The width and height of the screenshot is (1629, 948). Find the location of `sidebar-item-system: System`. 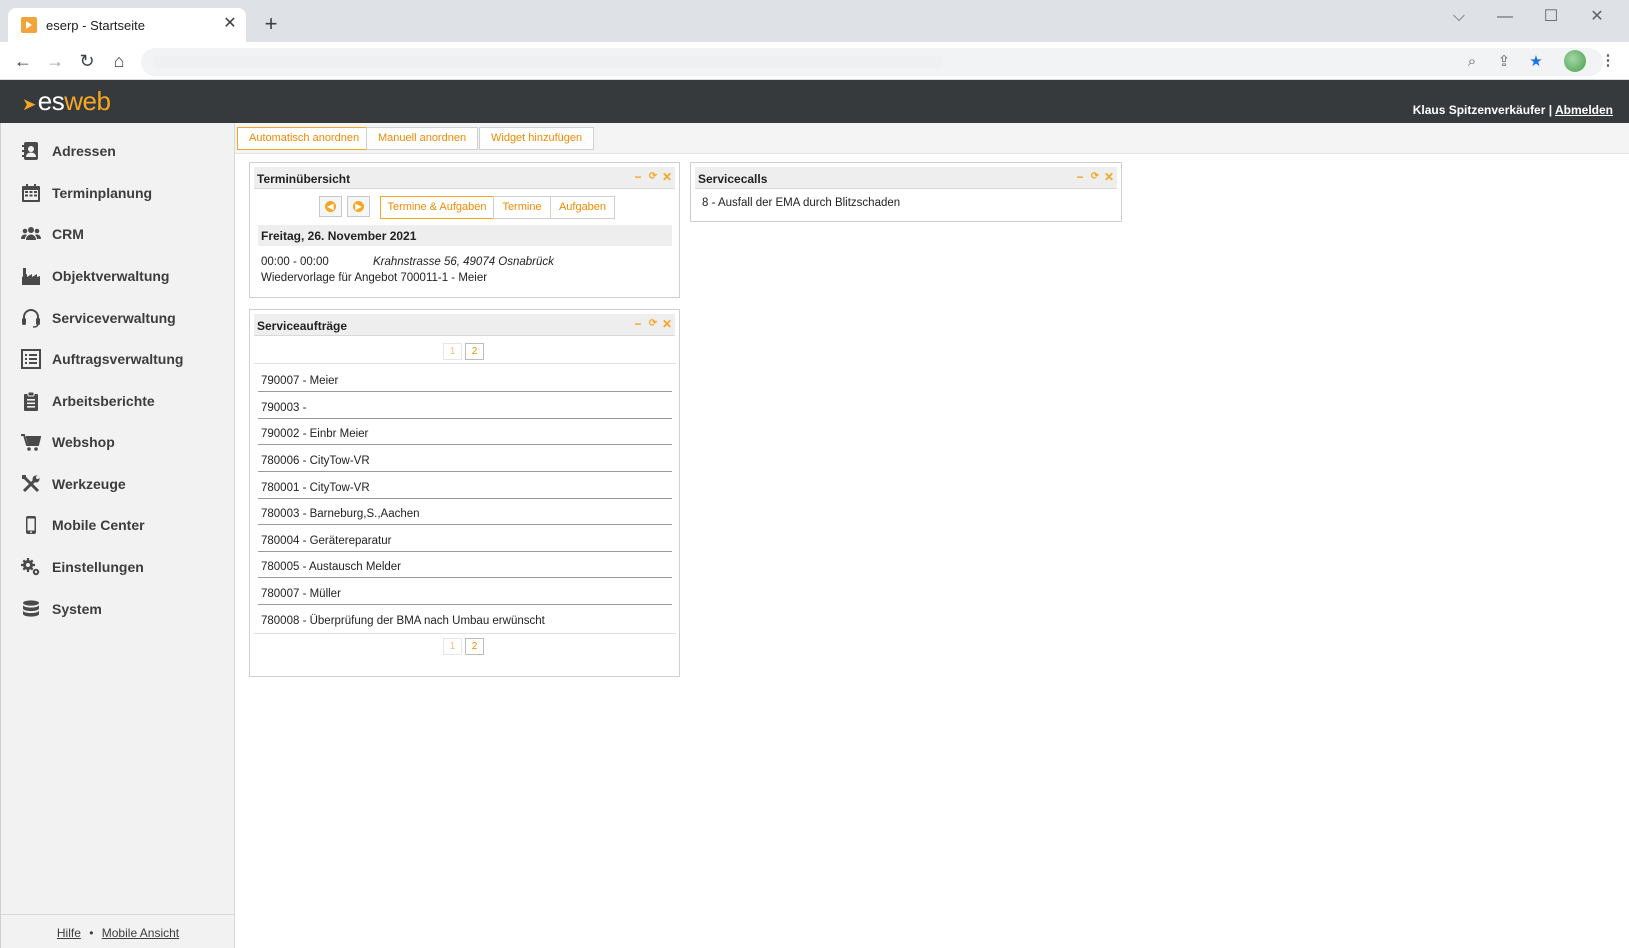

sidebar-item-system: System is located at coordinates (118, 609).